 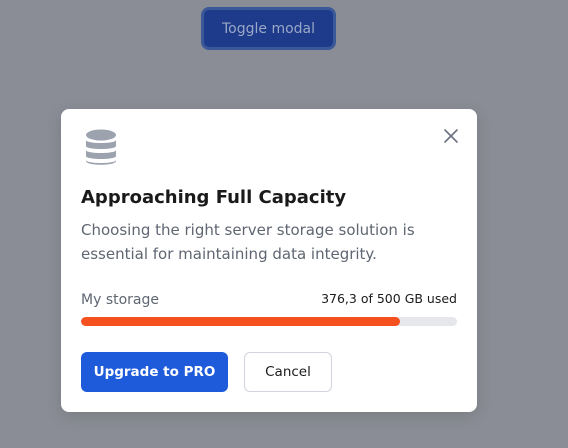 I want to click on storage-label: My storage, so click(x=120, y=300).